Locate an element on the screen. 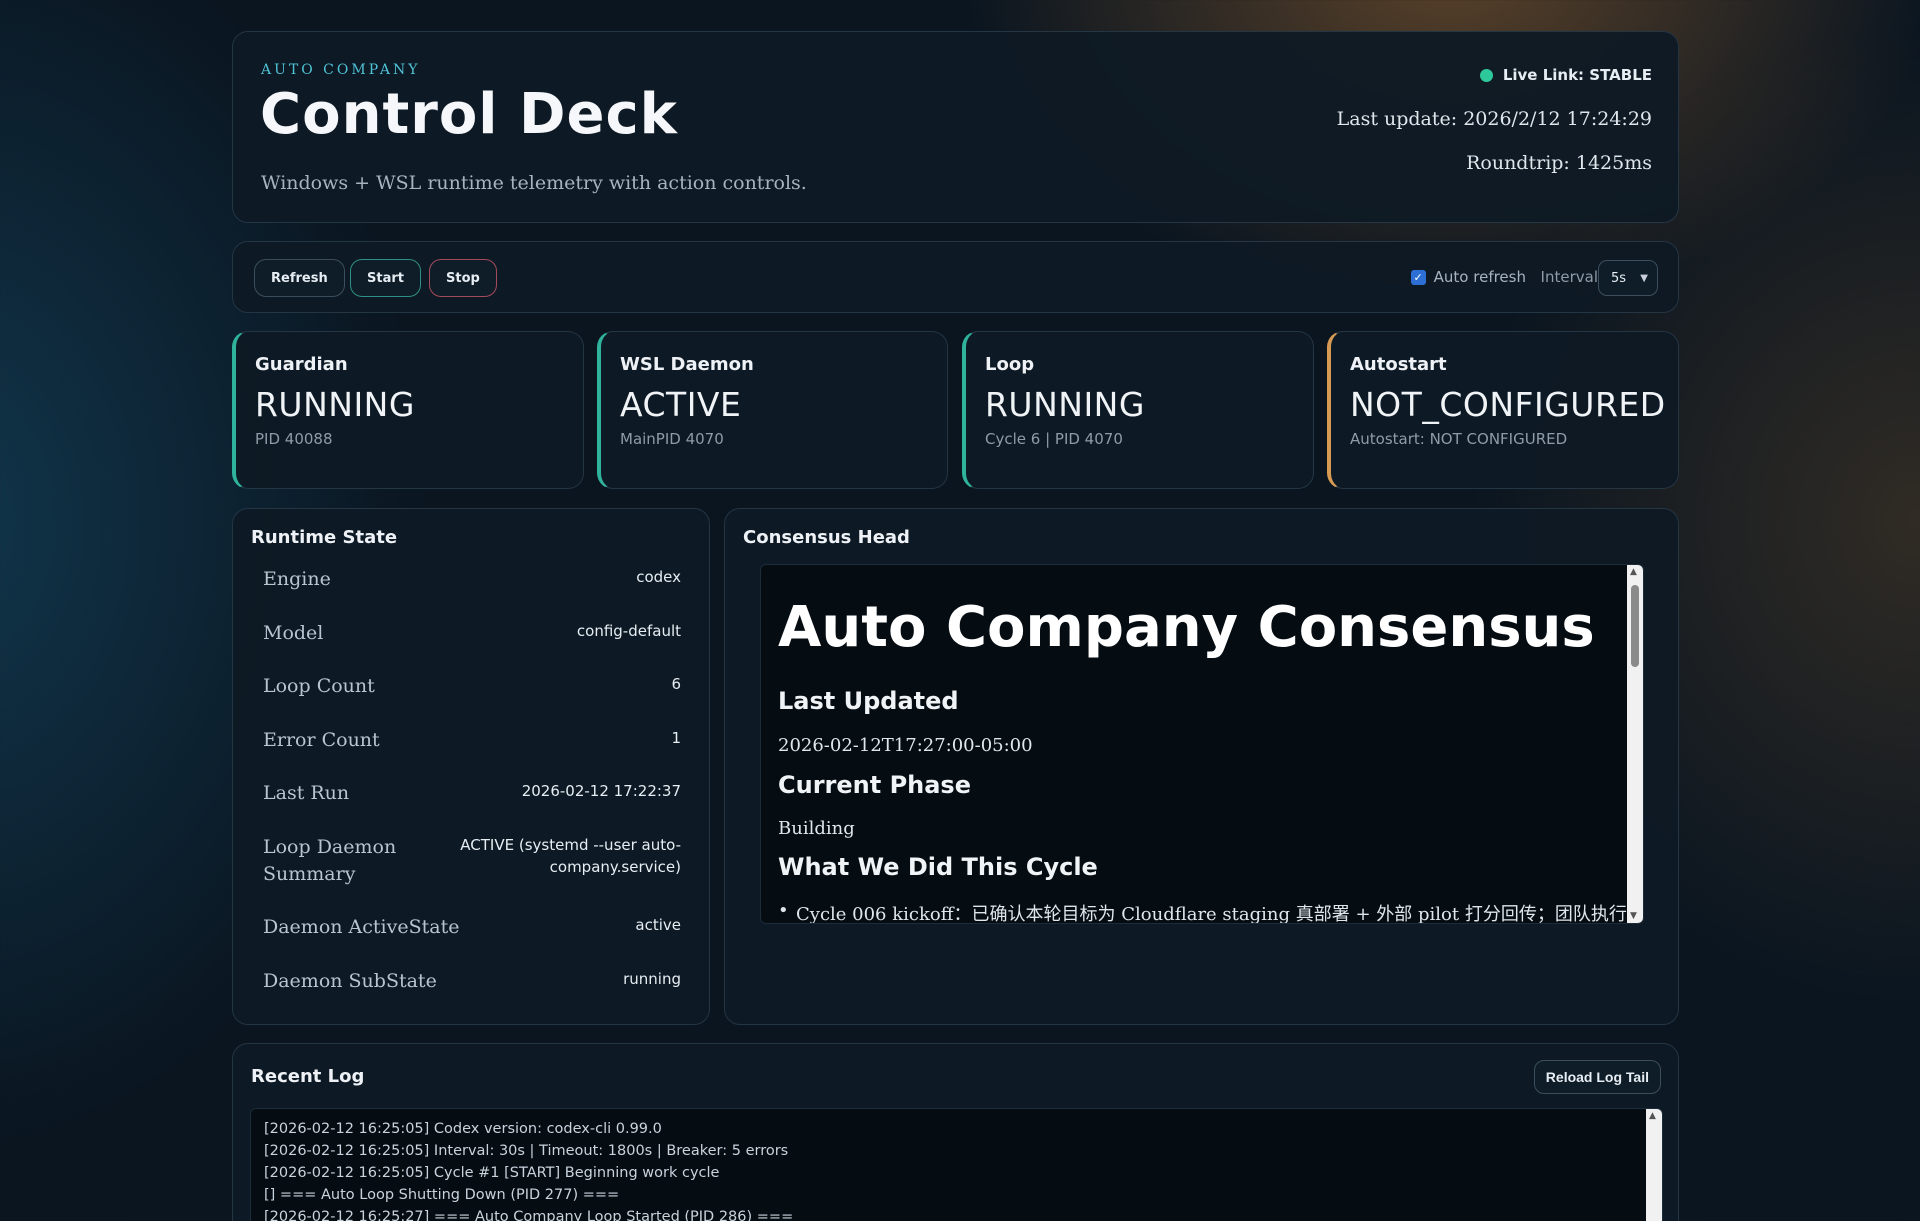 Image resolution: width=1920 pixels, height=1221 pixels. card-value: NOT_CONFIGURED is located at coordinates (1508, 404).